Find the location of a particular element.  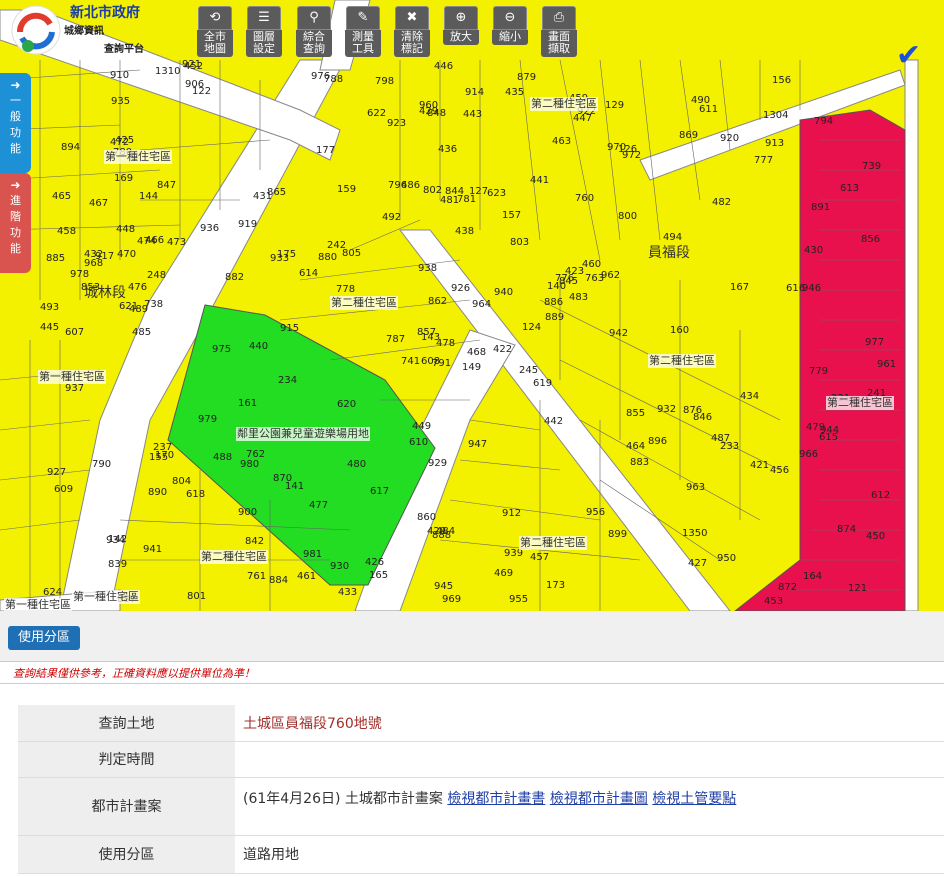

zone-button: 使用分區 is located at coordinates (44, 638).